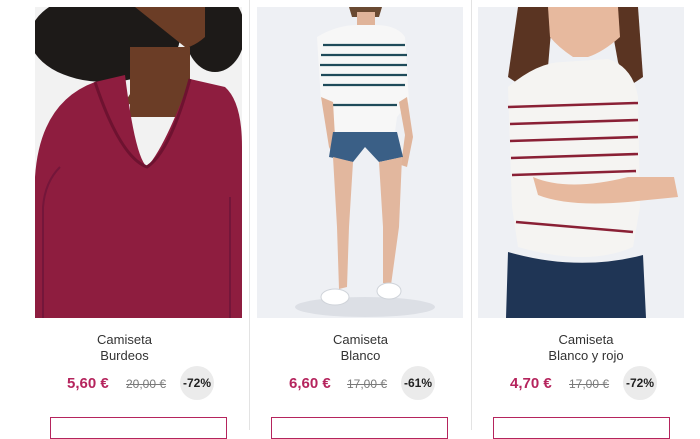 The width and height of the screenshot is (700, 439). Describe the element at coordinates (531, 383) in the screenshot. I see `sale-price: 4,70 €` at that location.